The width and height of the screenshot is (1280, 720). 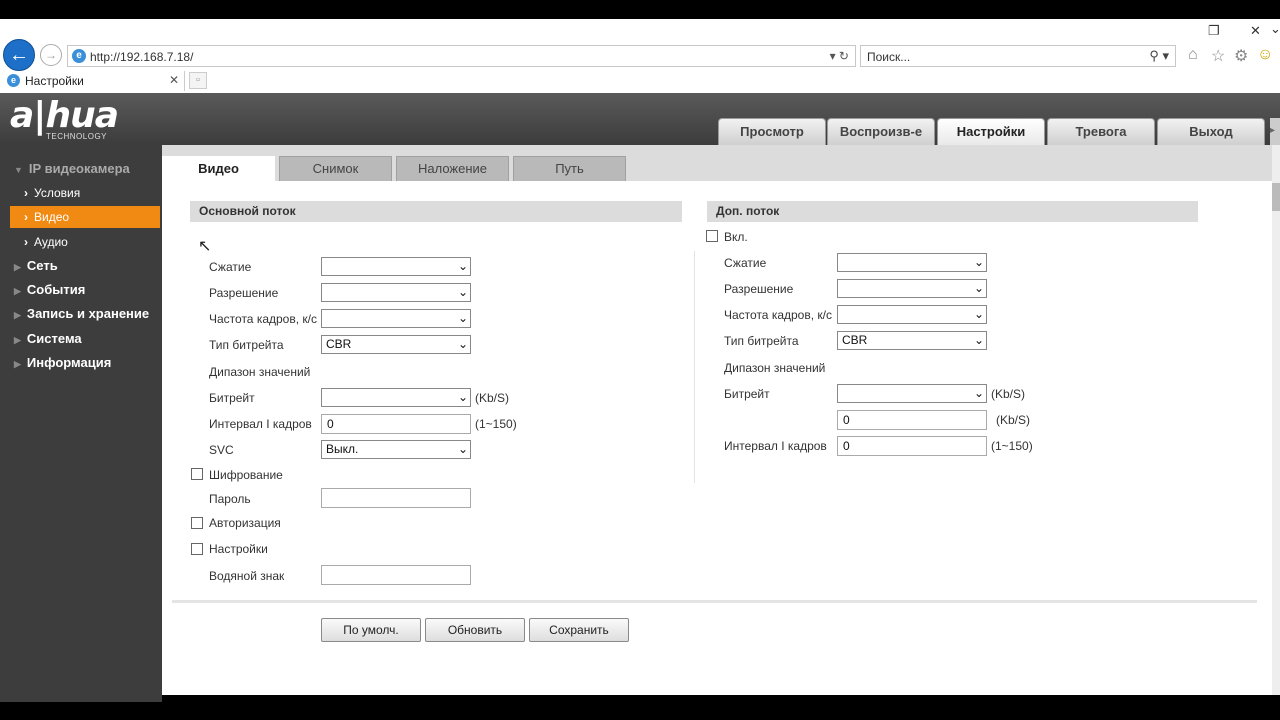 I want to click on scrollbar-thumb, so click(x=1276, y=197).